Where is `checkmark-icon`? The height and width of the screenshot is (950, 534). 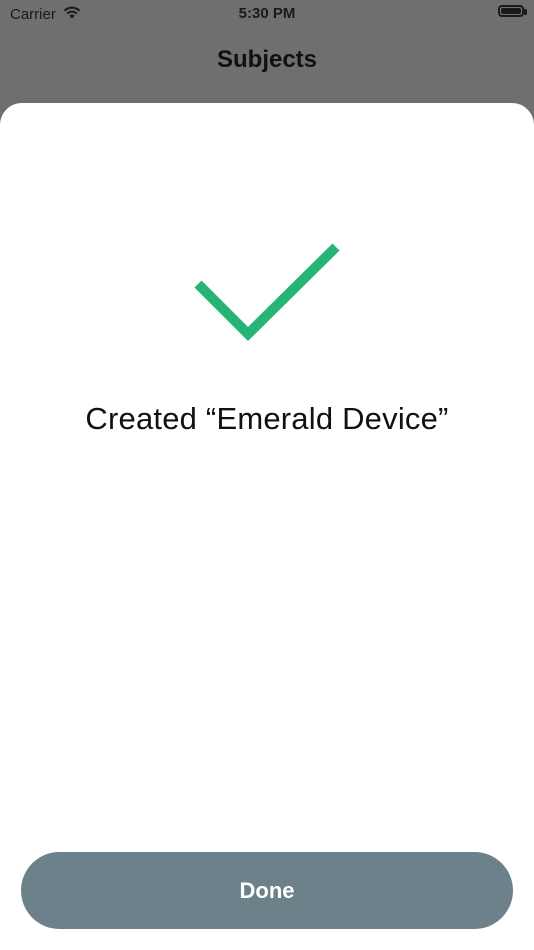 checkmark-icon is located at coordinates (267, 292).